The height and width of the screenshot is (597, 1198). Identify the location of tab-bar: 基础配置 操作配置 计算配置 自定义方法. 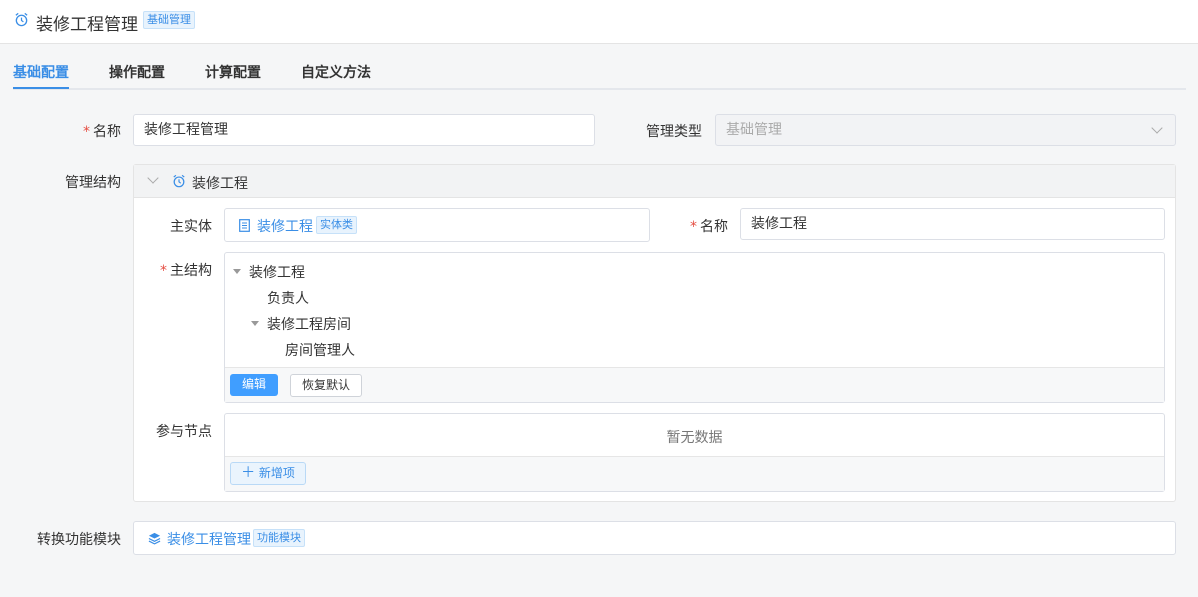
(599, 67).